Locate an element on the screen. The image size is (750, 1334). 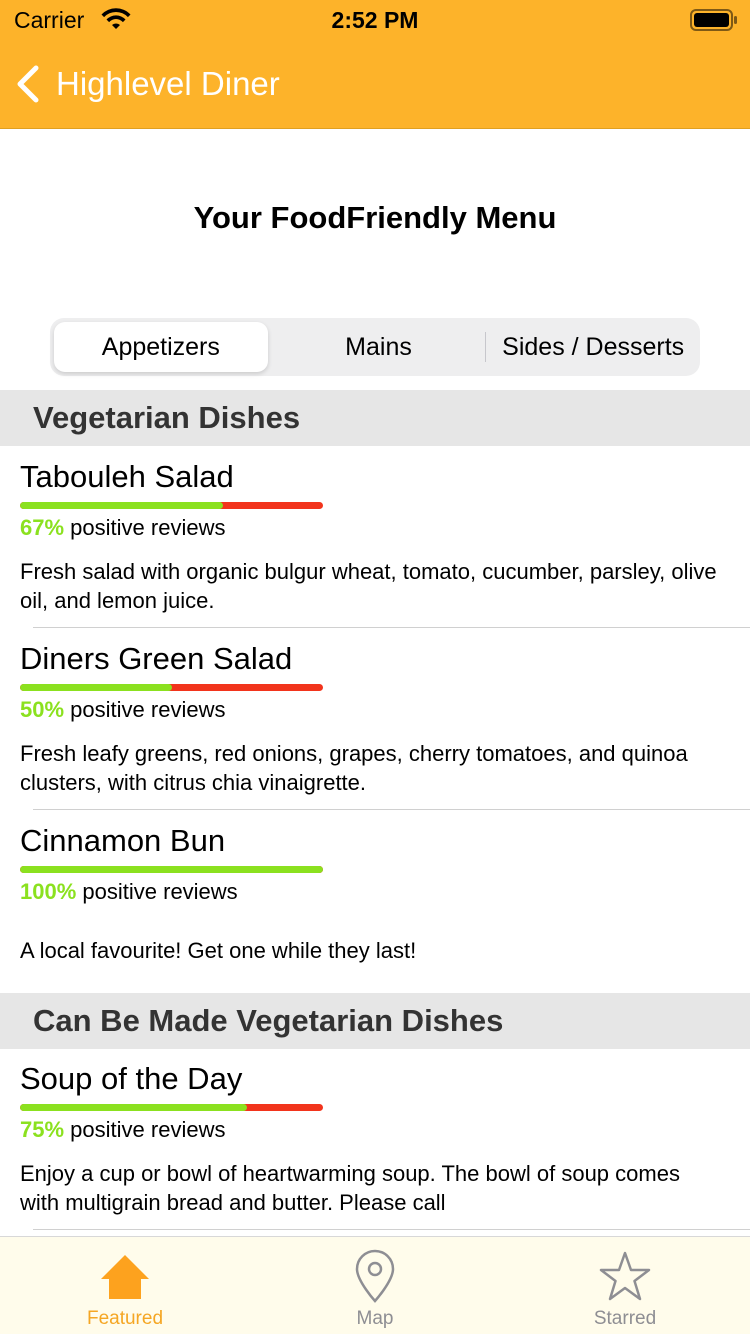
tab-label: Map is located at coordinates (375, 1318).